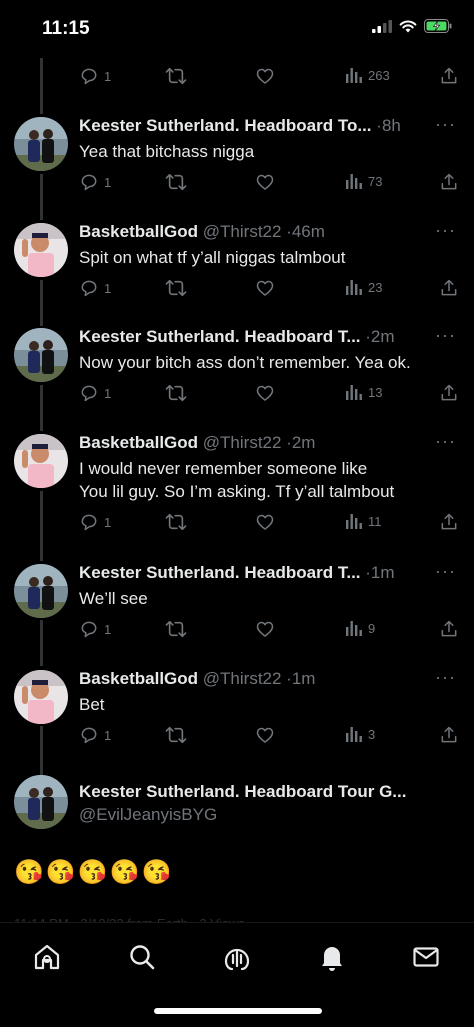 The image size is (474, 1027). What do you see at coordinates (363, 392) in the screenshot?
I see `views-button: 13` at bounding box center [363, 392].